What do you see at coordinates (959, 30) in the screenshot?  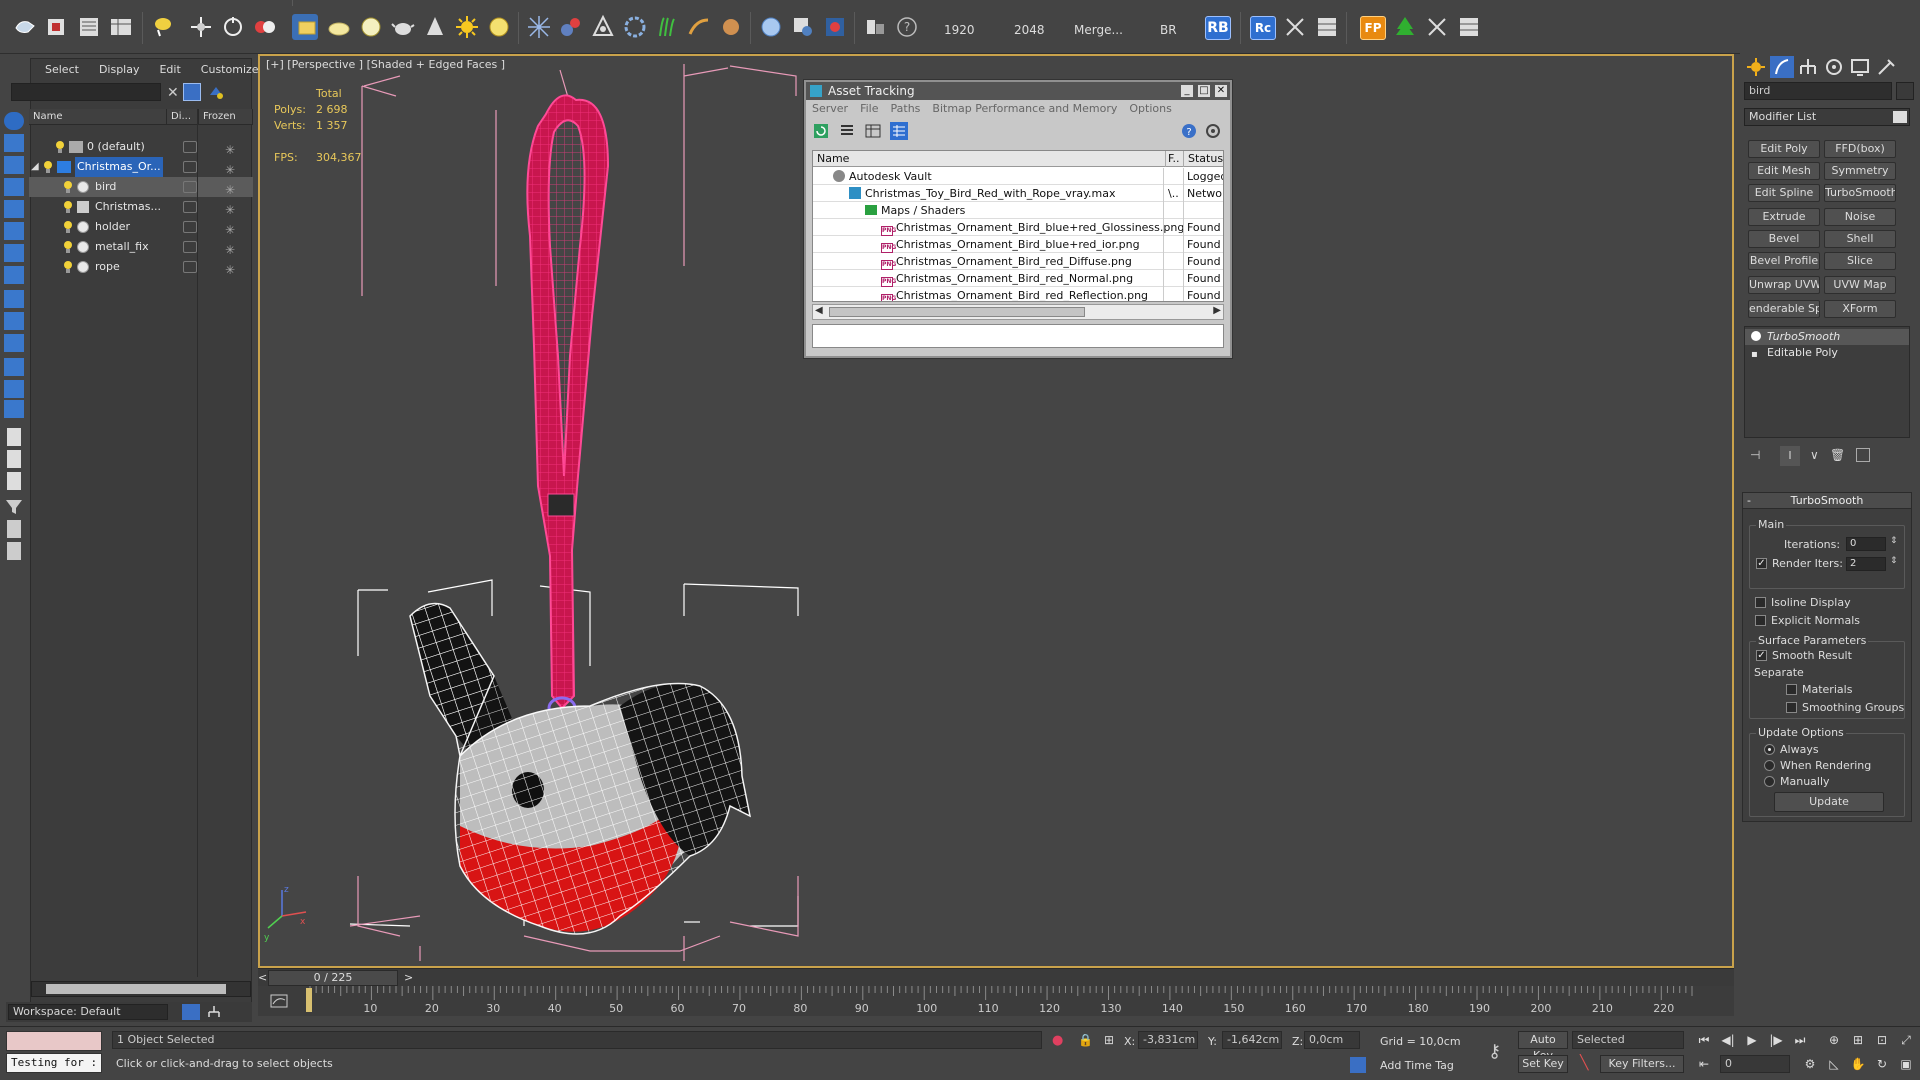 I see `render-width-value: 1920` at bounding box center [959, 30].